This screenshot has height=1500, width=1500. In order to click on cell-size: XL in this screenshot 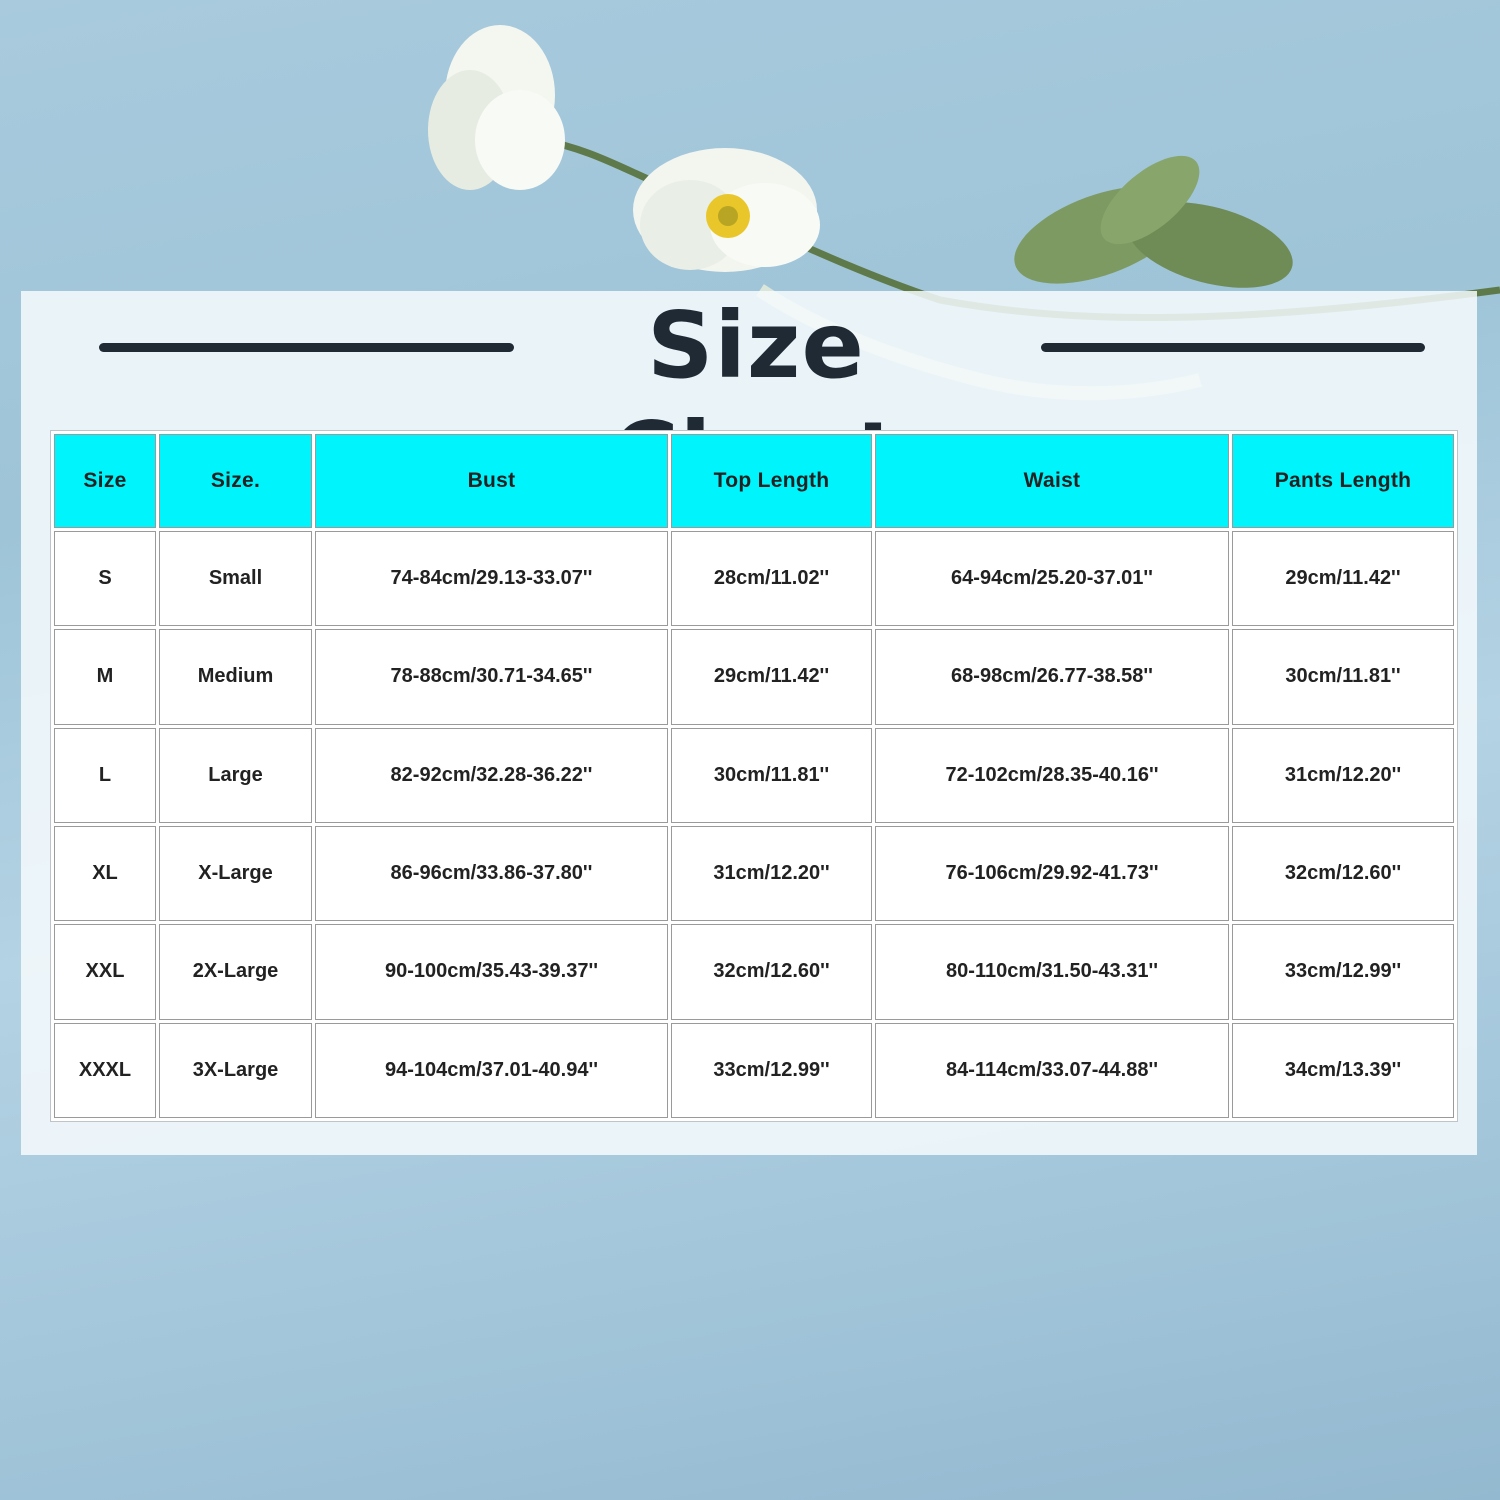, I will do `click(105, 873)`.